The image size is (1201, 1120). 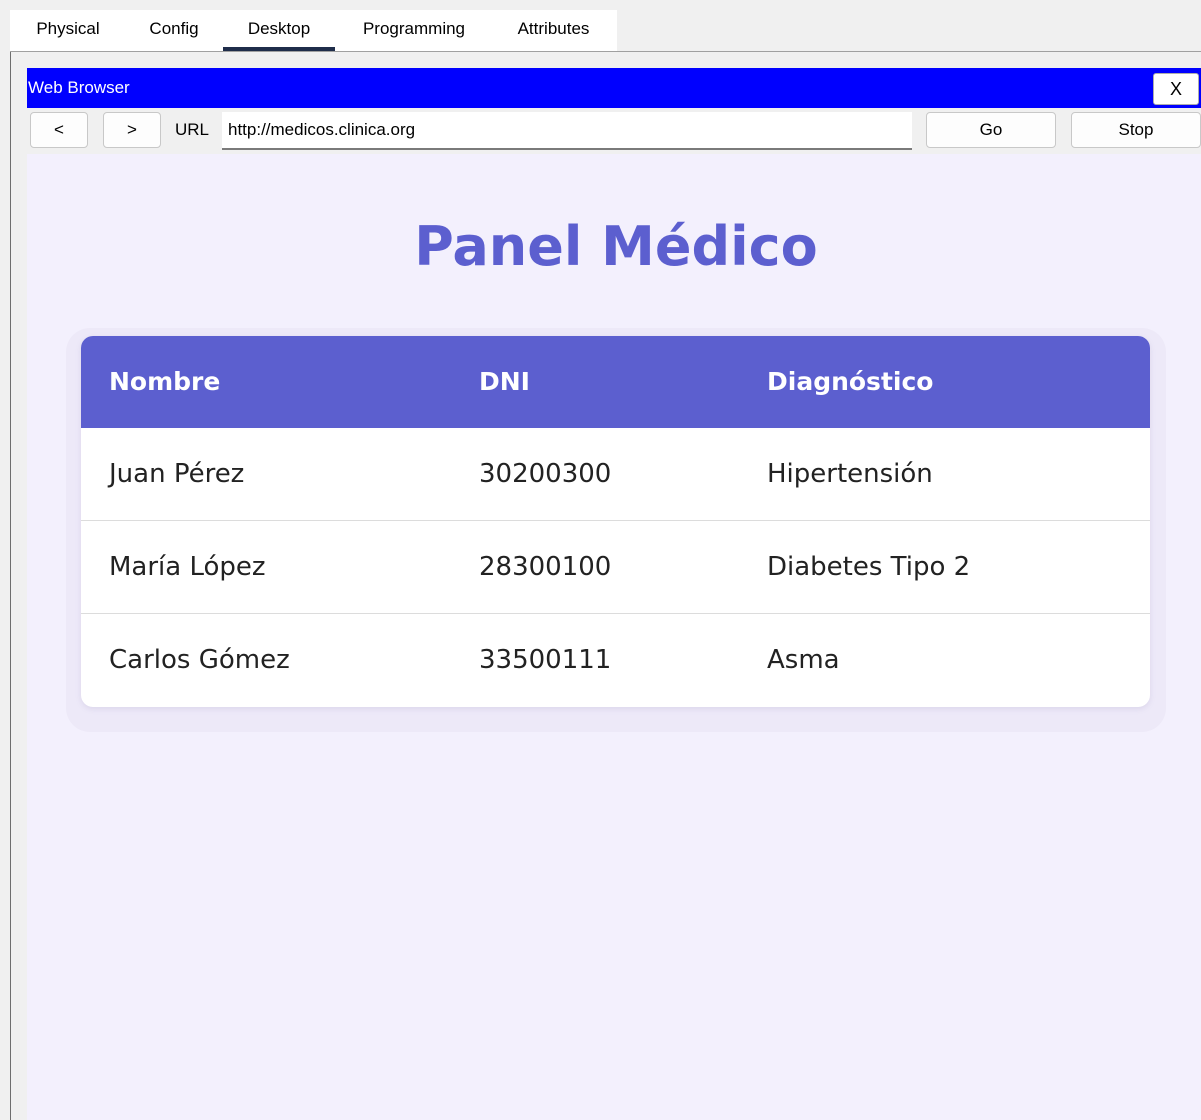 I want to click on table-header-row: Nombre DNI Diagnóstico, so click(x=615, y=382).